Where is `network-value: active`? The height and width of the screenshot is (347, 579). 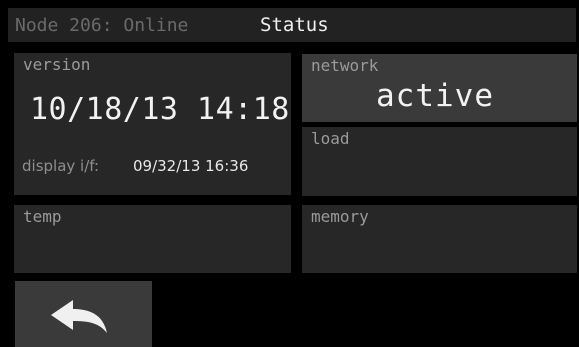
network-value: active is located at coordinates (435, 96).